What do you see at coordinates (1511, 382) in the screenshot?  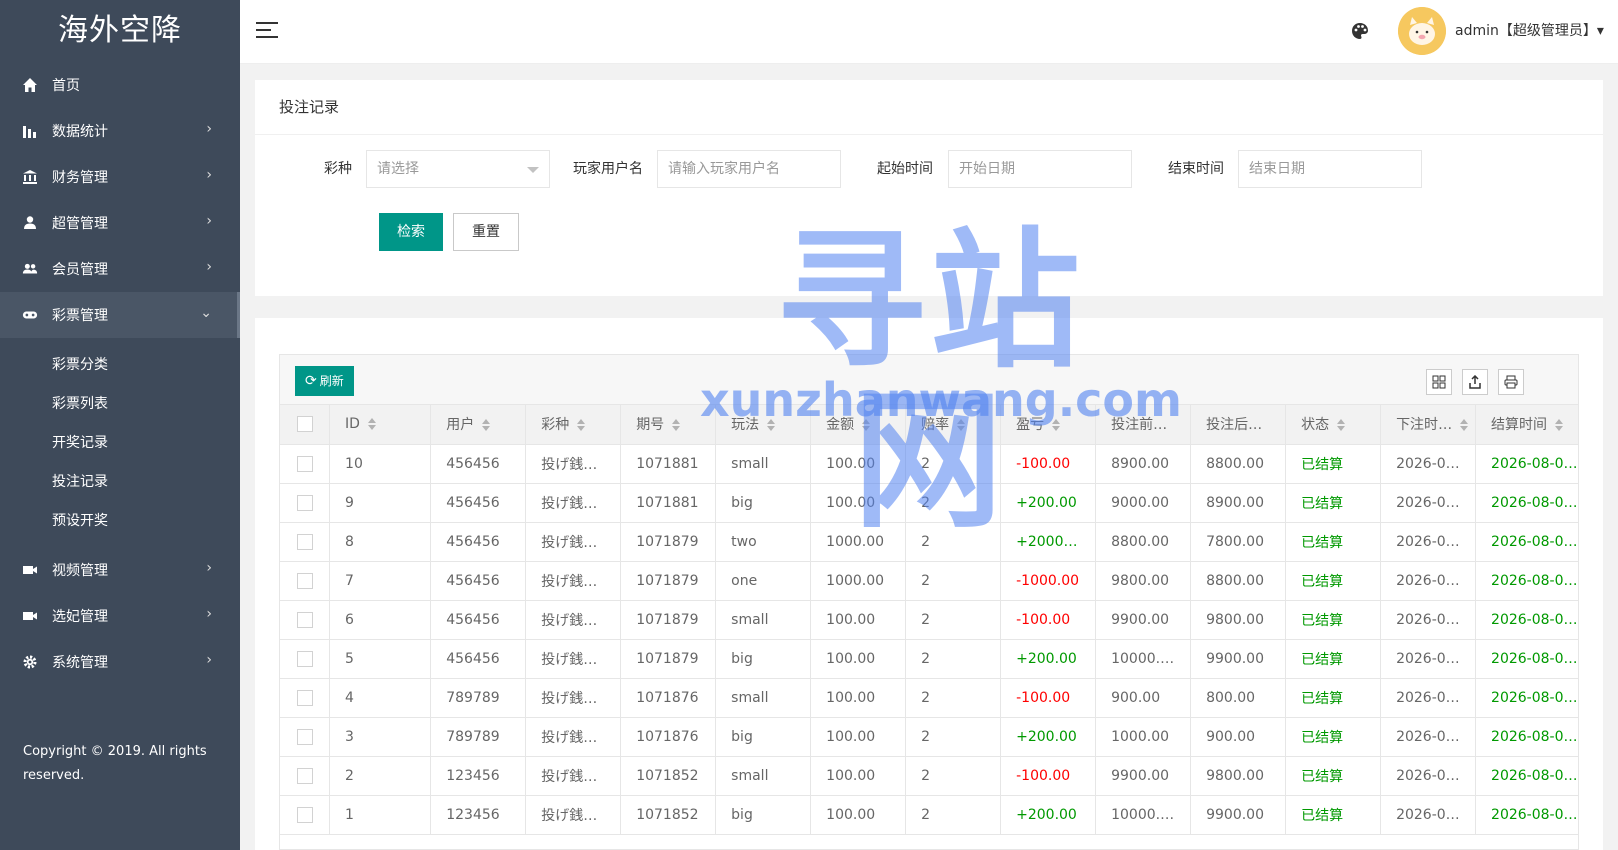 I see `print-icon` at bounding box center [1511, 382].